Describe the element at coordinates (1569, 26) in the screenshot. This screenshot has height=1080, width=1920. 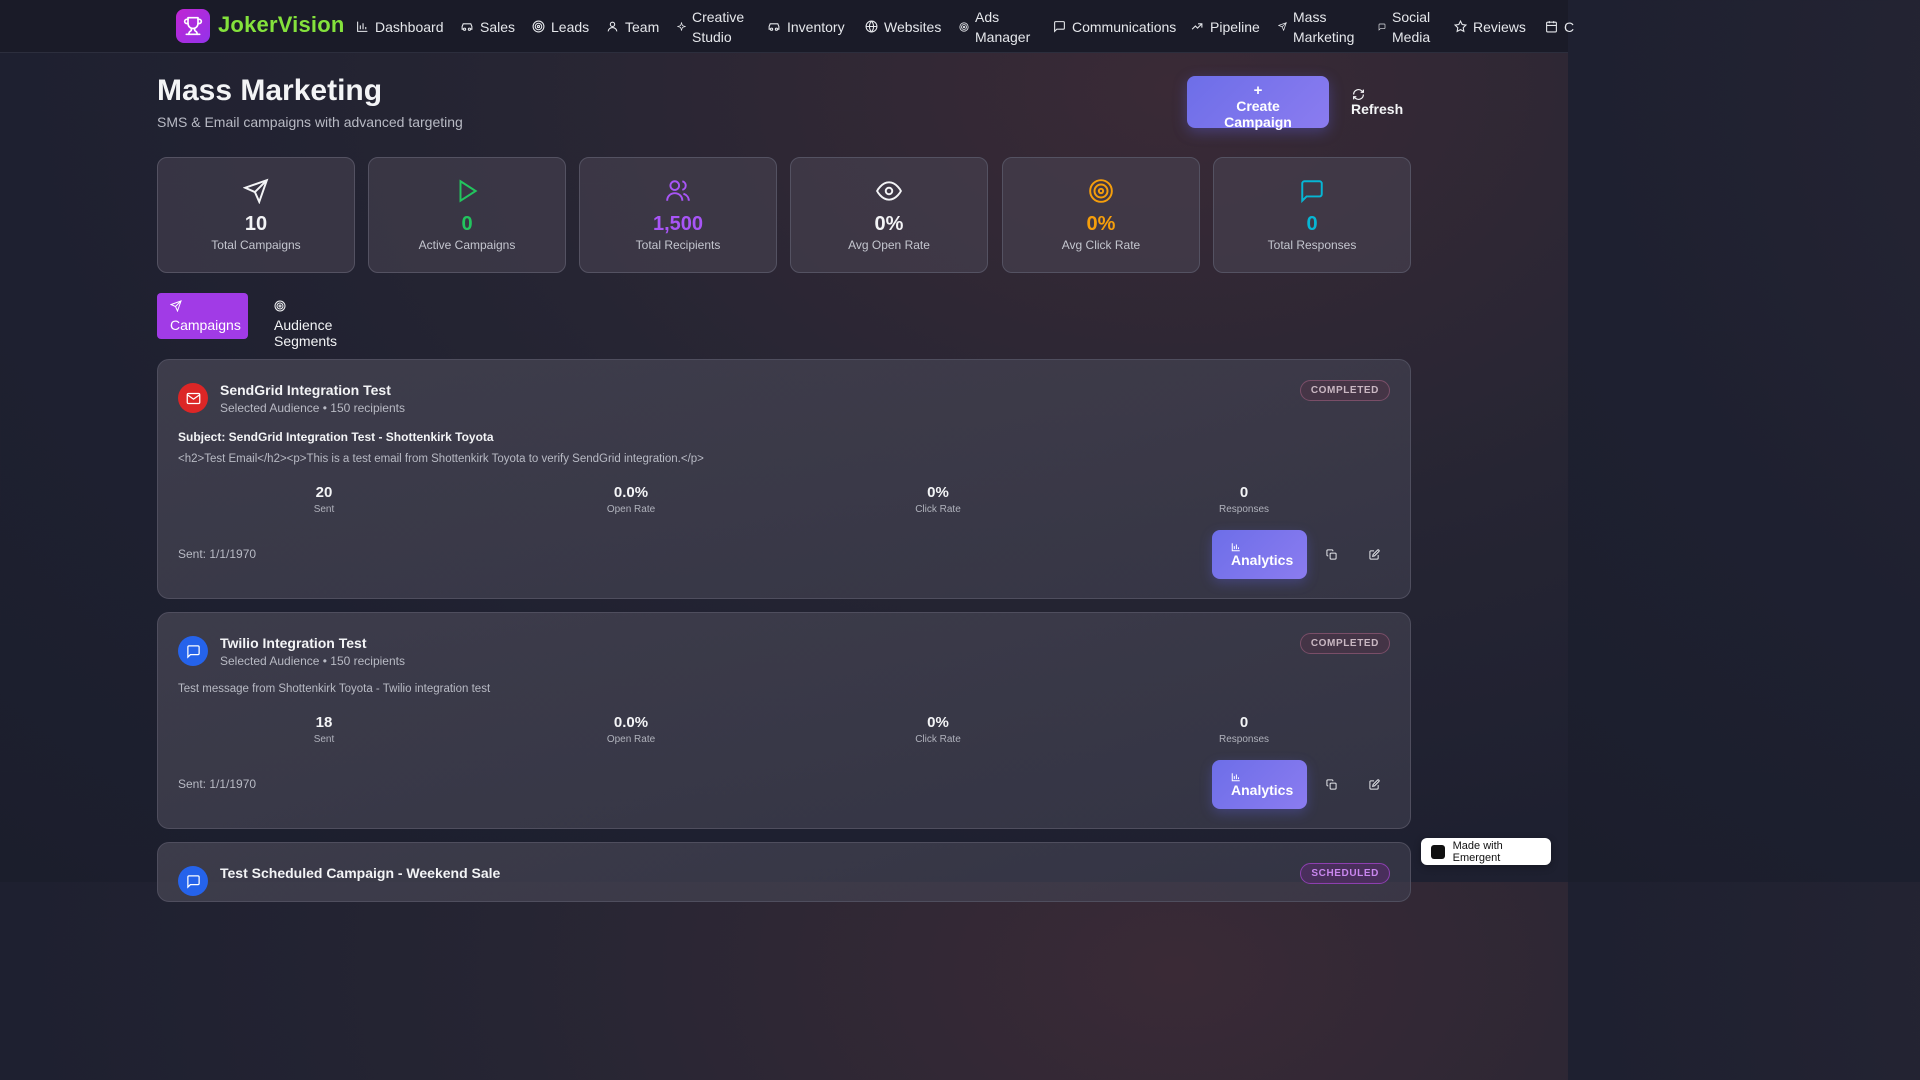
I see `nav-label: C` at that location.